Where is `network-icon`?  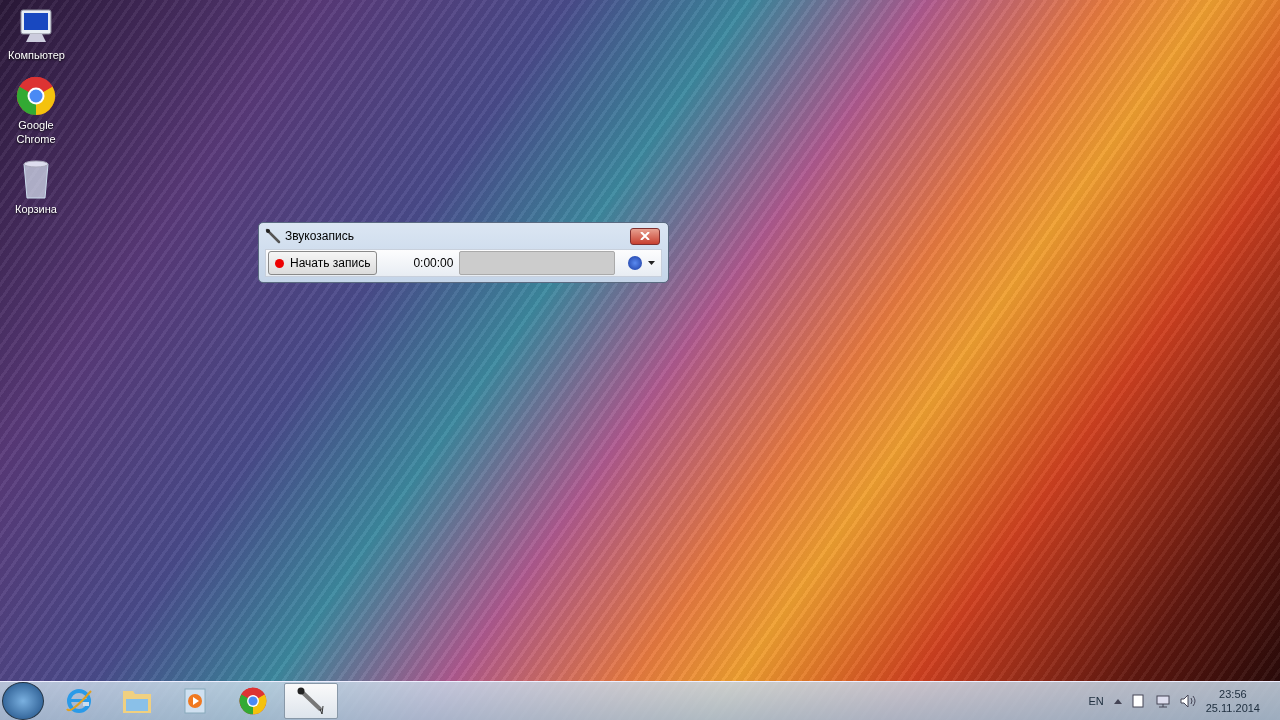 network-icon is located at coordinates (1161, 701).